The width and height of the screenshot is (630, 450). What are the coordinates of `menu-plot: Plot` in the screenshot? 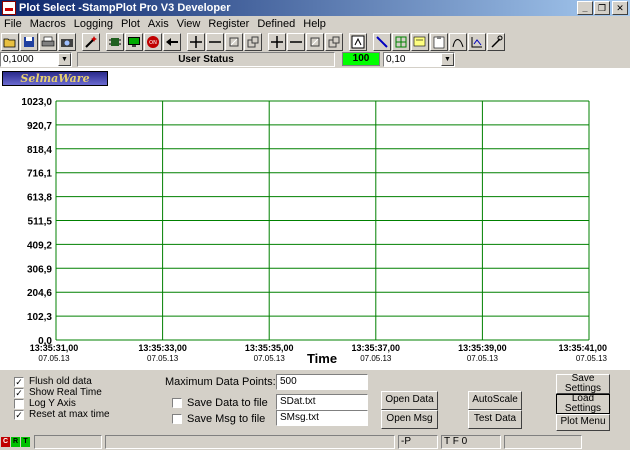 It's located at (133, 24).